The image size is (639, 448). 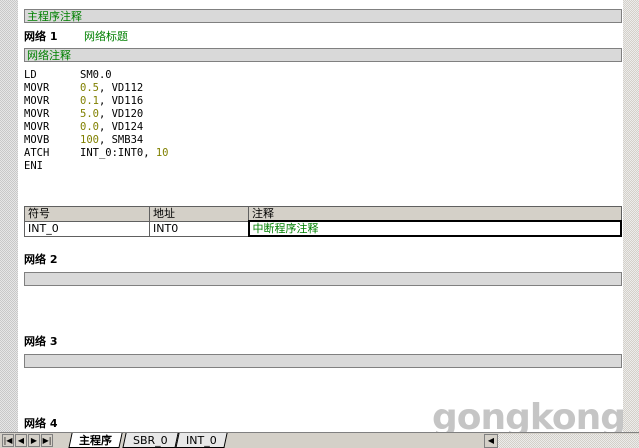 What do you see at coordinates (435, 214) in the screenshot?
I see `comment-header: 注释` at bounding box center [435, 214].